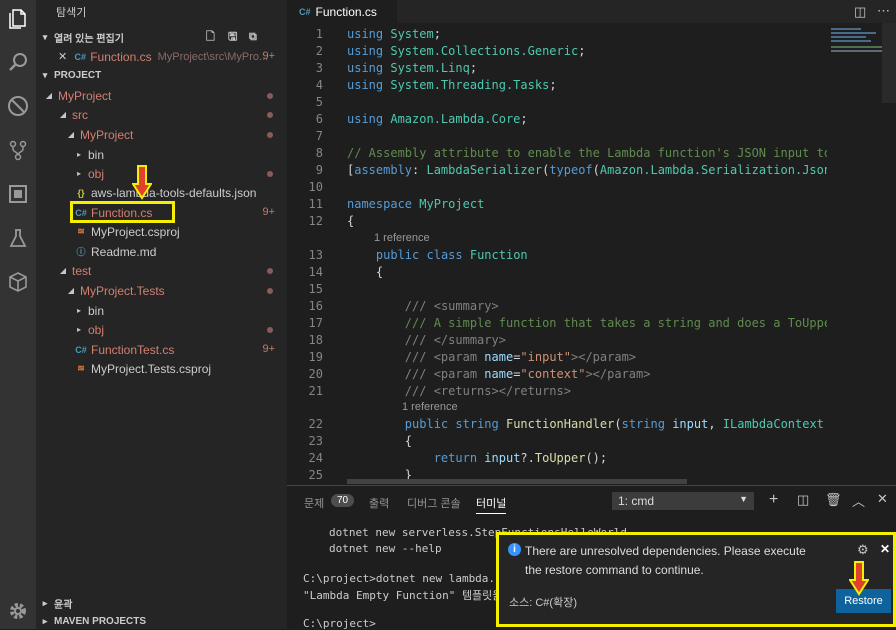 Image resolution: width=896 pixels, height=630 pixels. Describe the element at coordinates (18, 314) in the screenshot. I see `activity-bar` at that location.